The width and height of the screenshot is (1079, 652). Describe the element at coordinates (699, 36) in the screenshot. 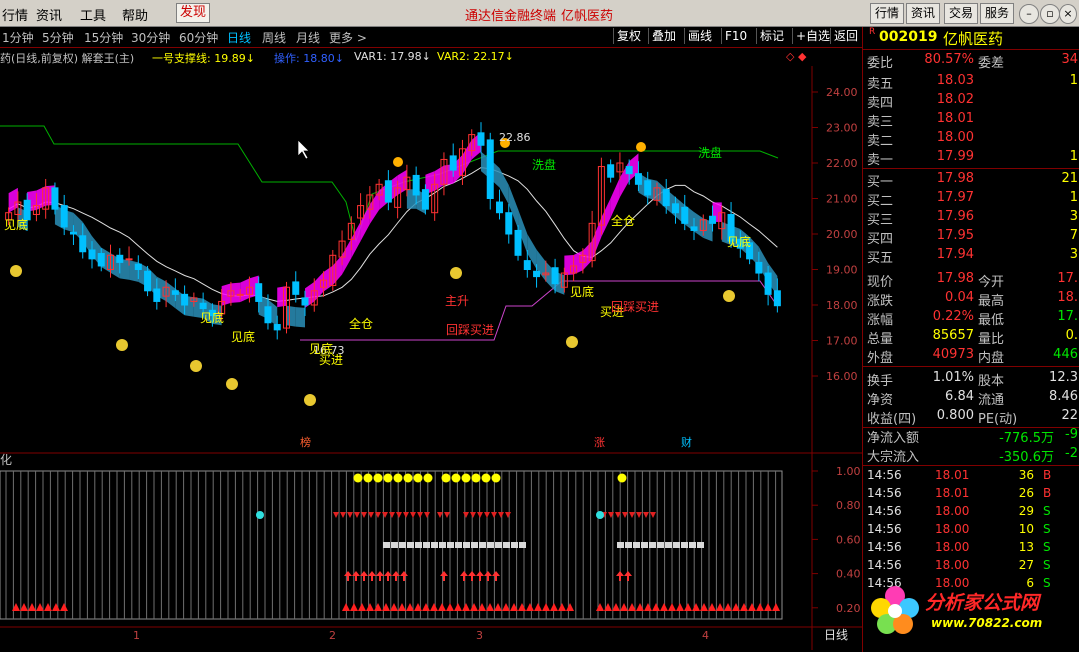

I see `draw-line-button: 画线` at that location.